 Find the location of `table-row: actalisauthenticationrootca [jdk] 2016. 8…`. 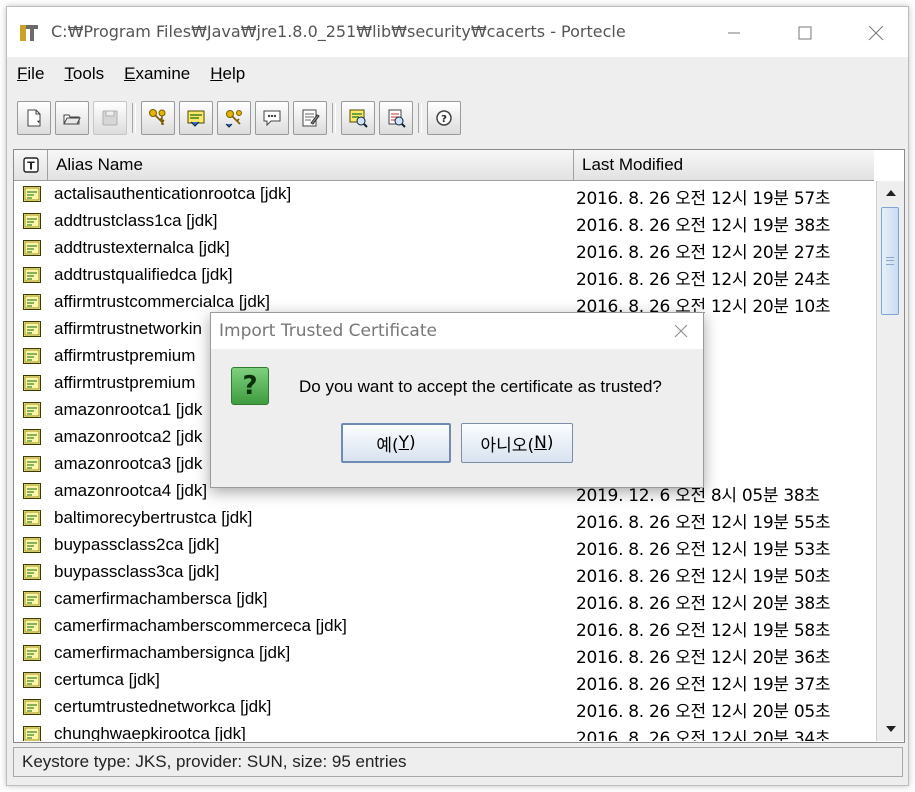

table-row: actalisauthenticationrootca [jdk] 2016. 8… is located at coordinates (444, 195).